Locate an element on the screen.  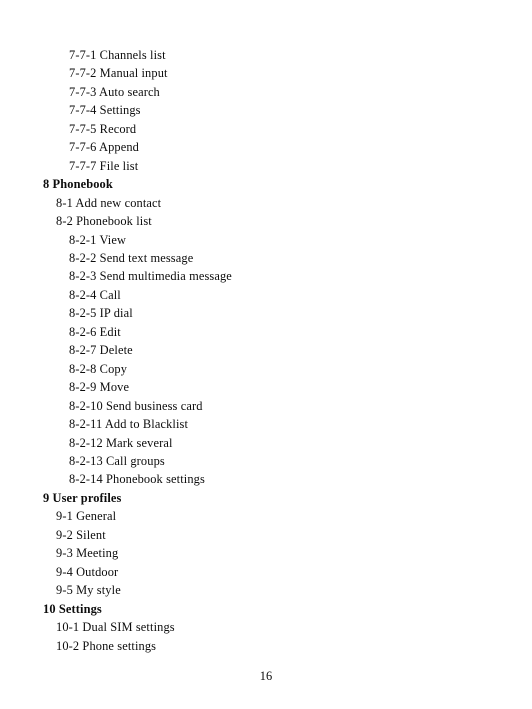
toc-entry: 9-5 My style is located at coordinates (88, 590).